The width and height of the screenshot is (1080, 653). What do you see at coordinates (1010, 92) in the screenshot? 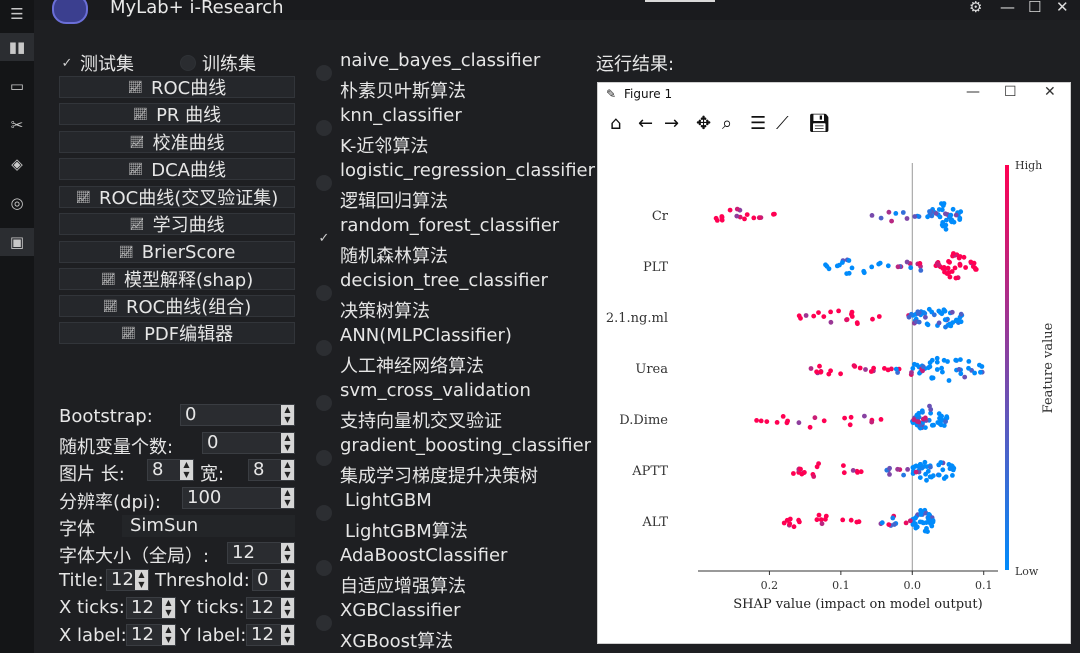
I see `figure-maximize-icon: ☐` at bounding box center [1010, 92].